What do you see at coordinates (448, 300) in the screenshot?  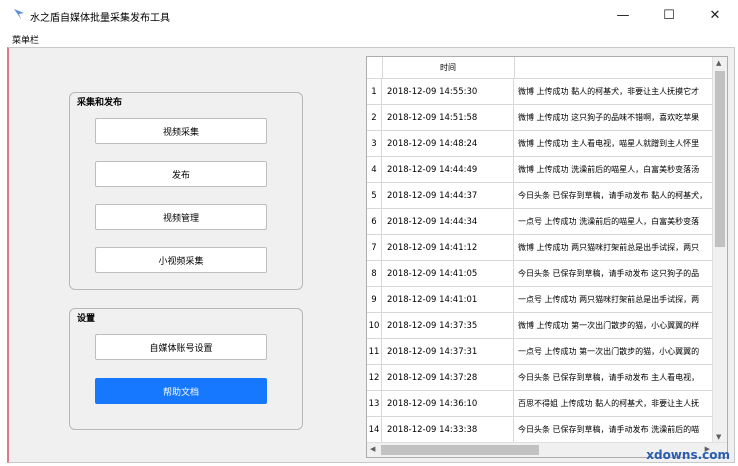 I see `row-time: 2018-12-09 14:41:01` at bounding box center [448, 300].